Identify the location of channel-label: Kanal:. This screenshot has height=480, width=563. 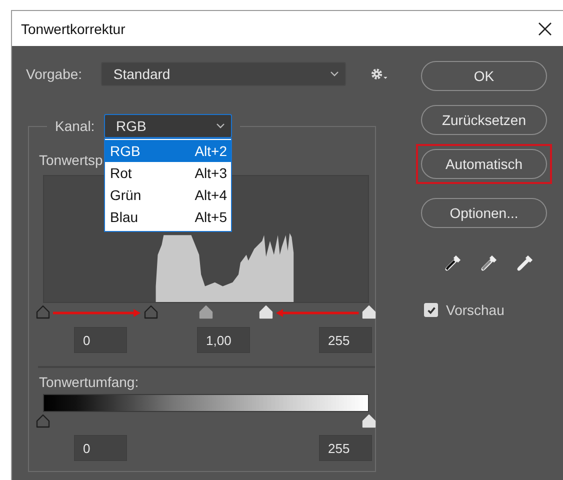
(75, 126).